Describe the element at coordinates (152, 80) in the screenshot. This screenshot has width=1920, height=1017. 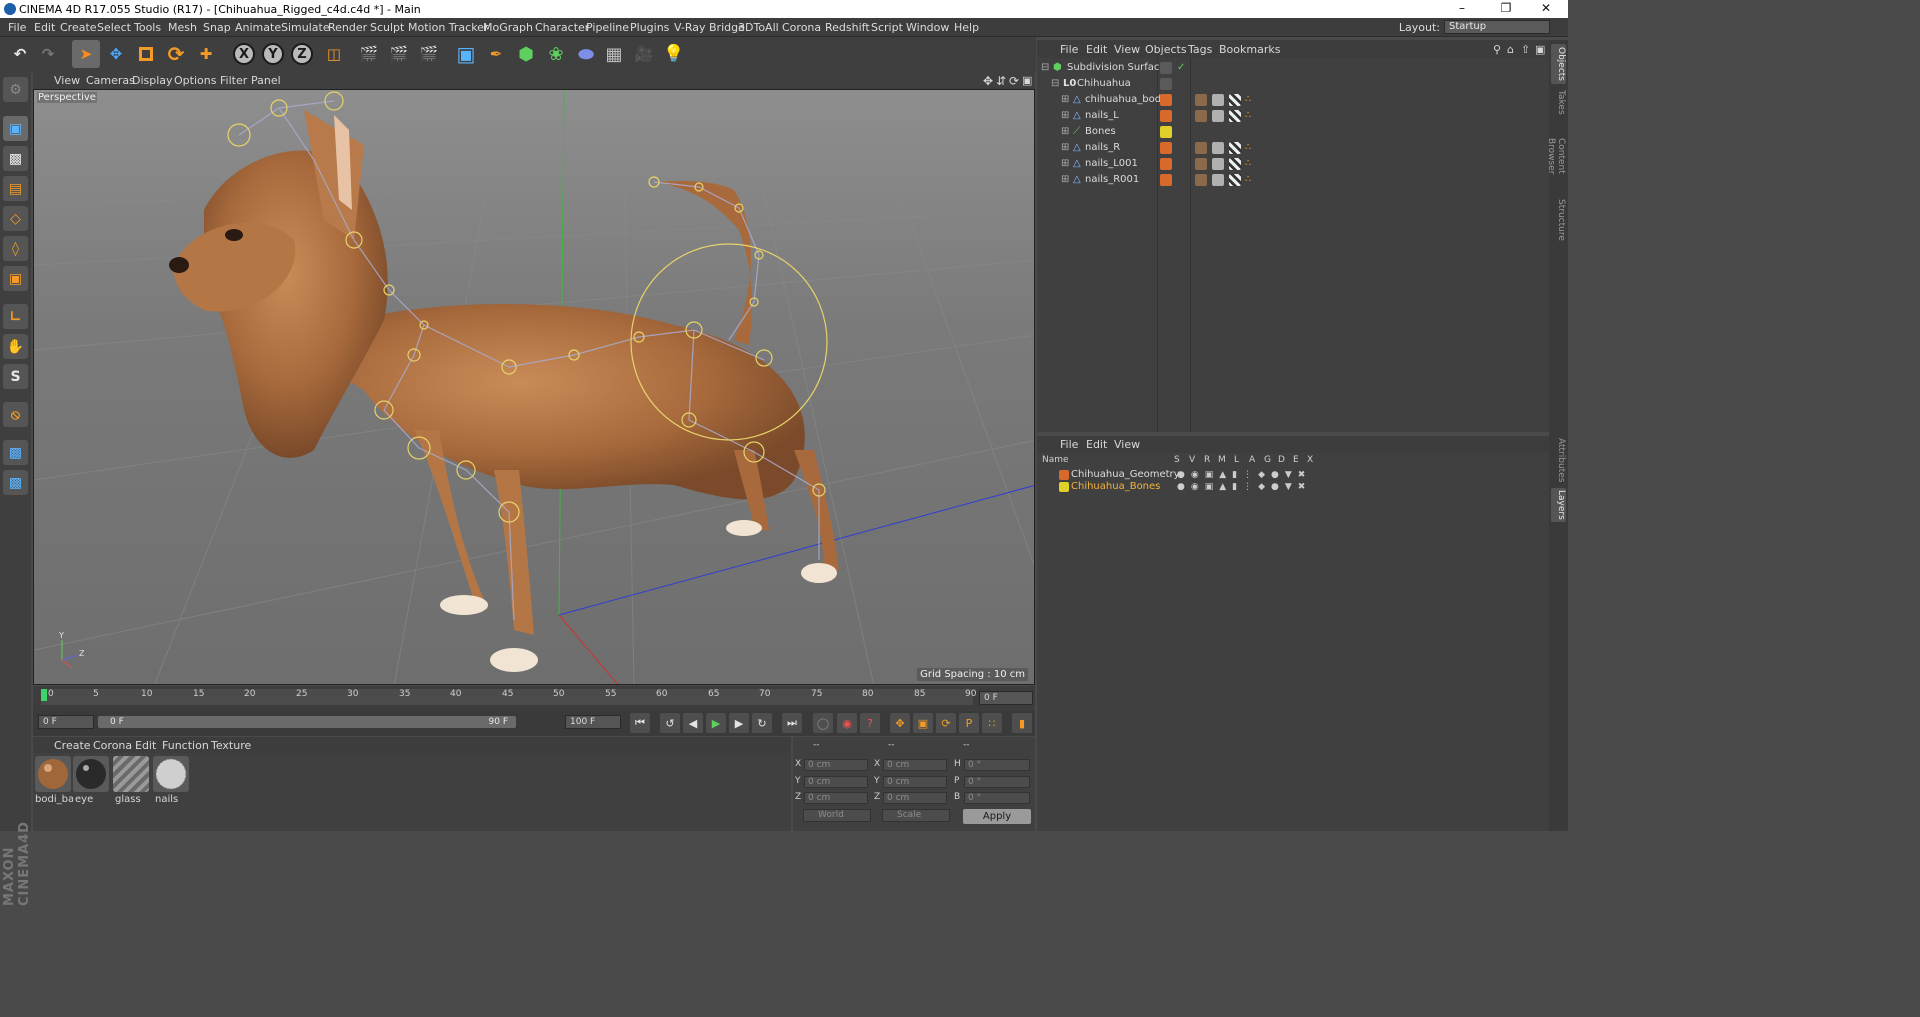
I see `viewport-menu-display: Display` at that location.